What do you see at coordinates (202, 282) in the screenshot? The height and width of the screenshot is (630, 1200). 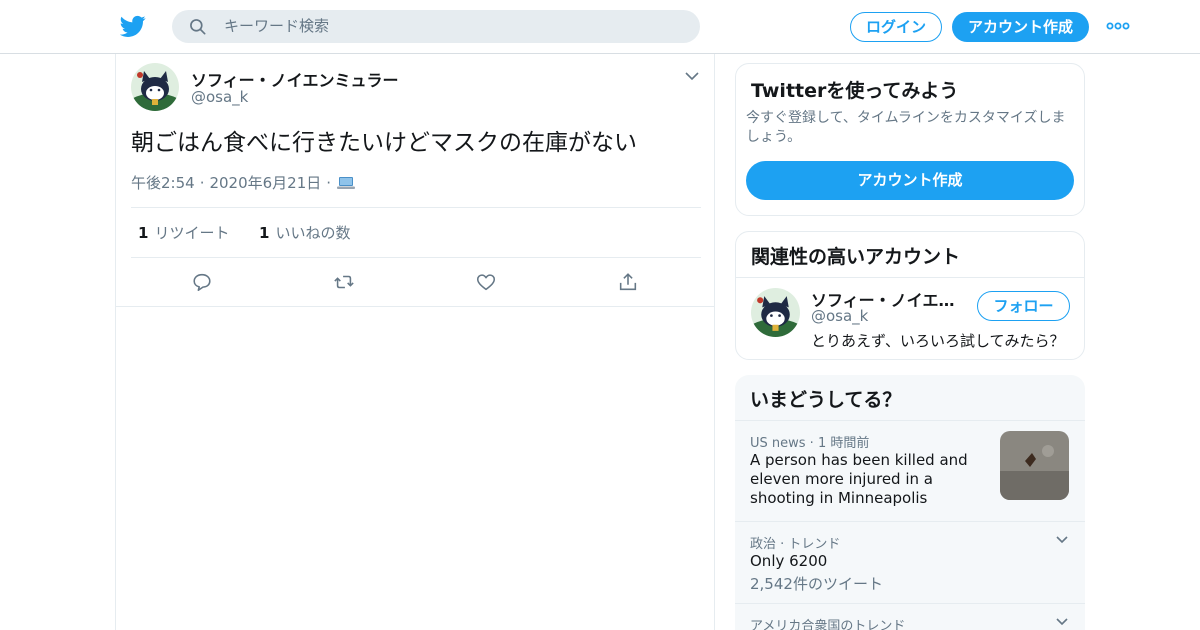 I see `reply-icon` at bounding box center [202, 282].